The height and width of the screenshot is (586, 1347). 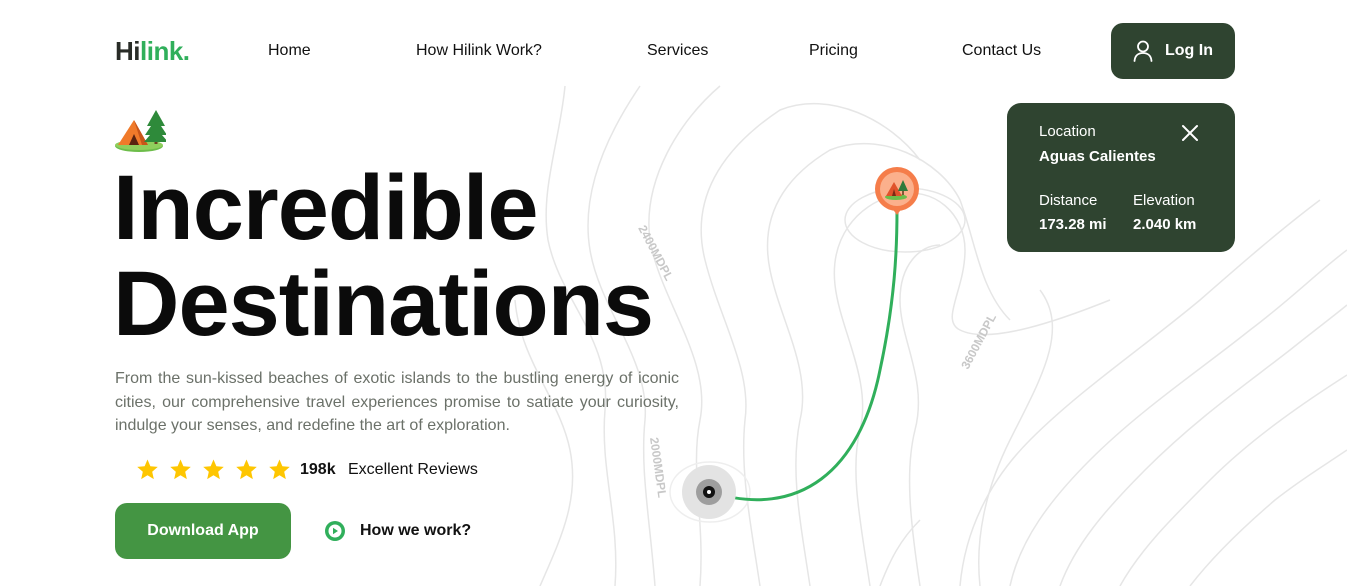 I want to click on destination-pin, so click(x=897, y=191).